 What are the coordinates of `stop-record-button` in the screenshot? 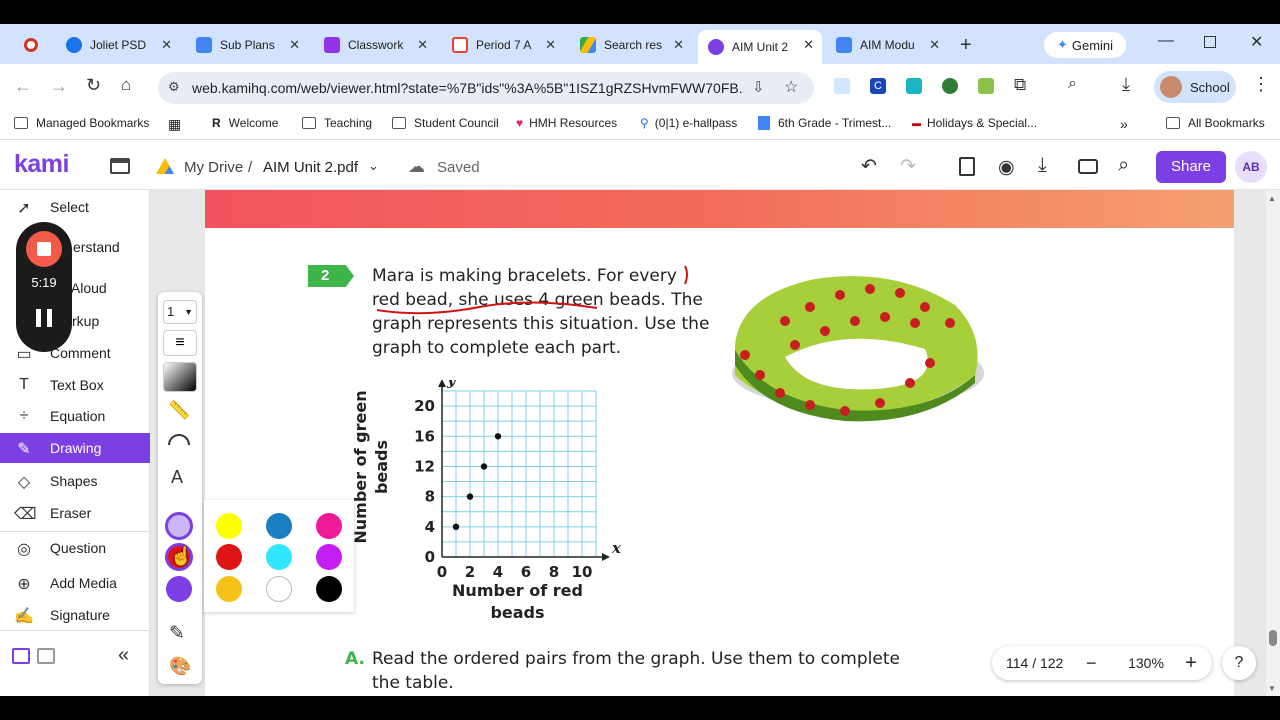 It's located at (44, 249).